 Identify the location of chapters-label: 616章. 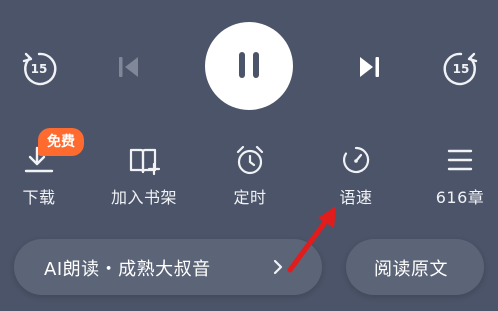
(460, 197).